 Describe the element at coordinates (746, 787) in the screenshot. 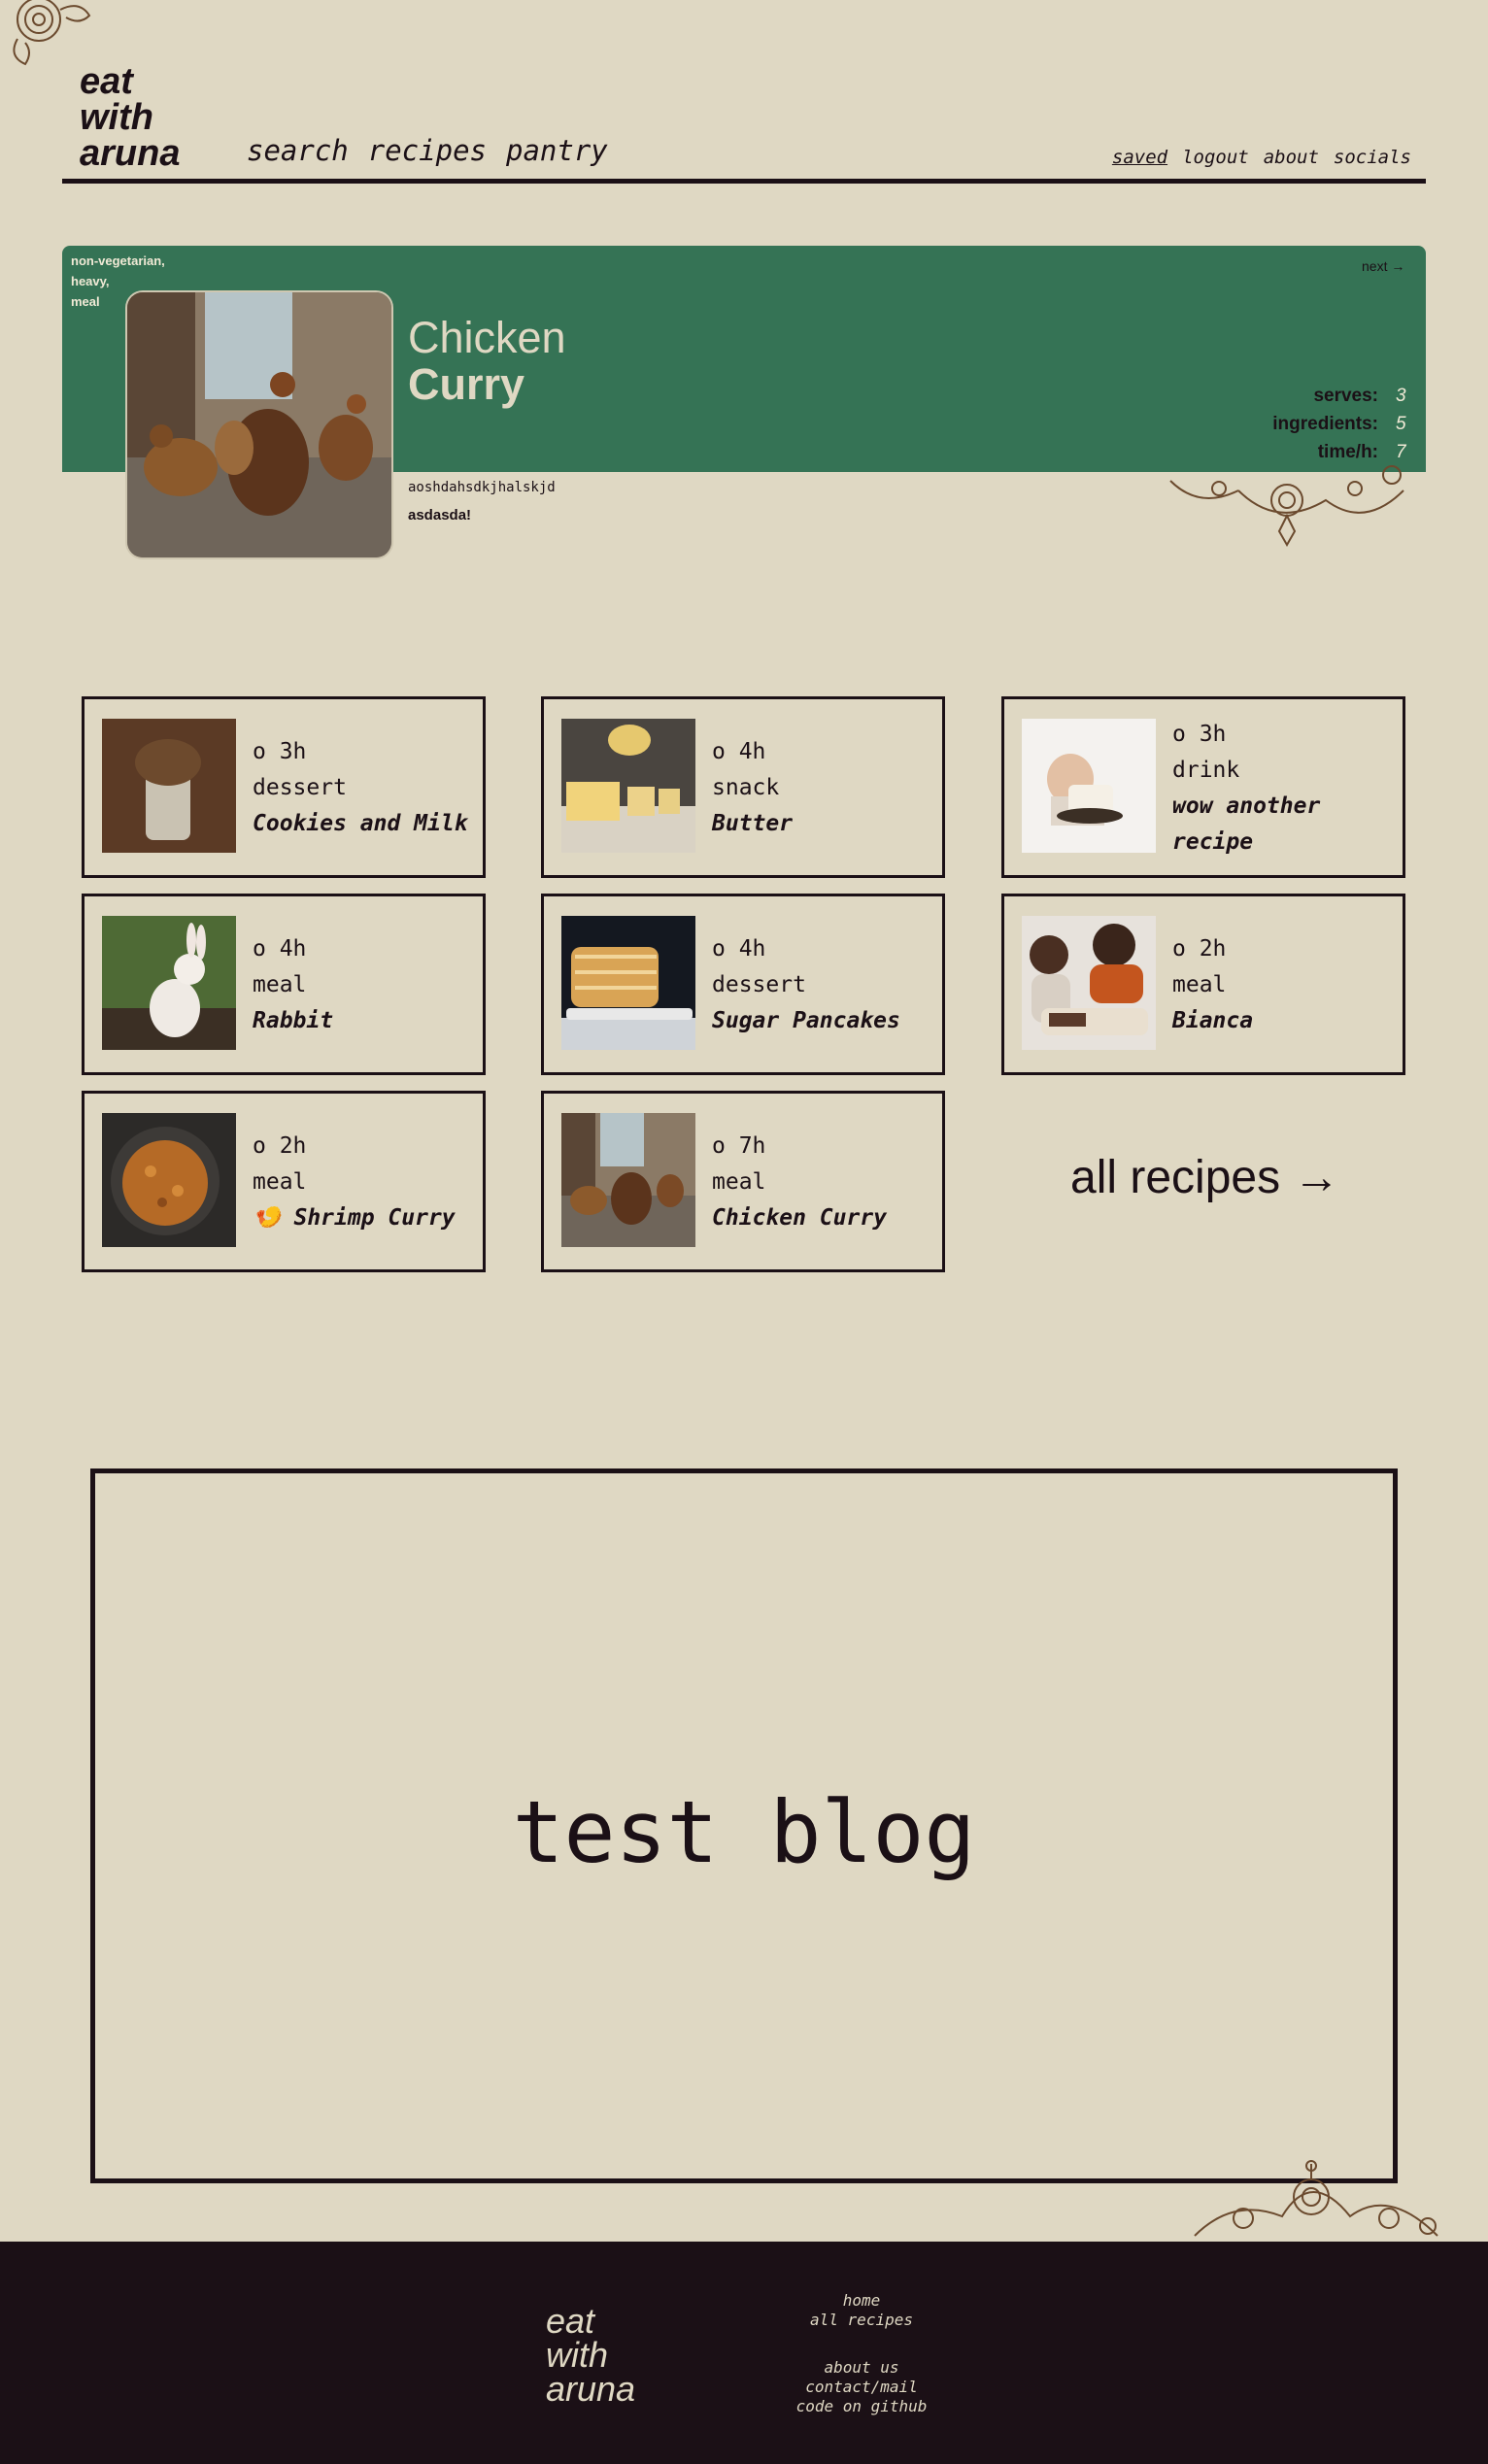

I see `recipe-type: snack` at that location.